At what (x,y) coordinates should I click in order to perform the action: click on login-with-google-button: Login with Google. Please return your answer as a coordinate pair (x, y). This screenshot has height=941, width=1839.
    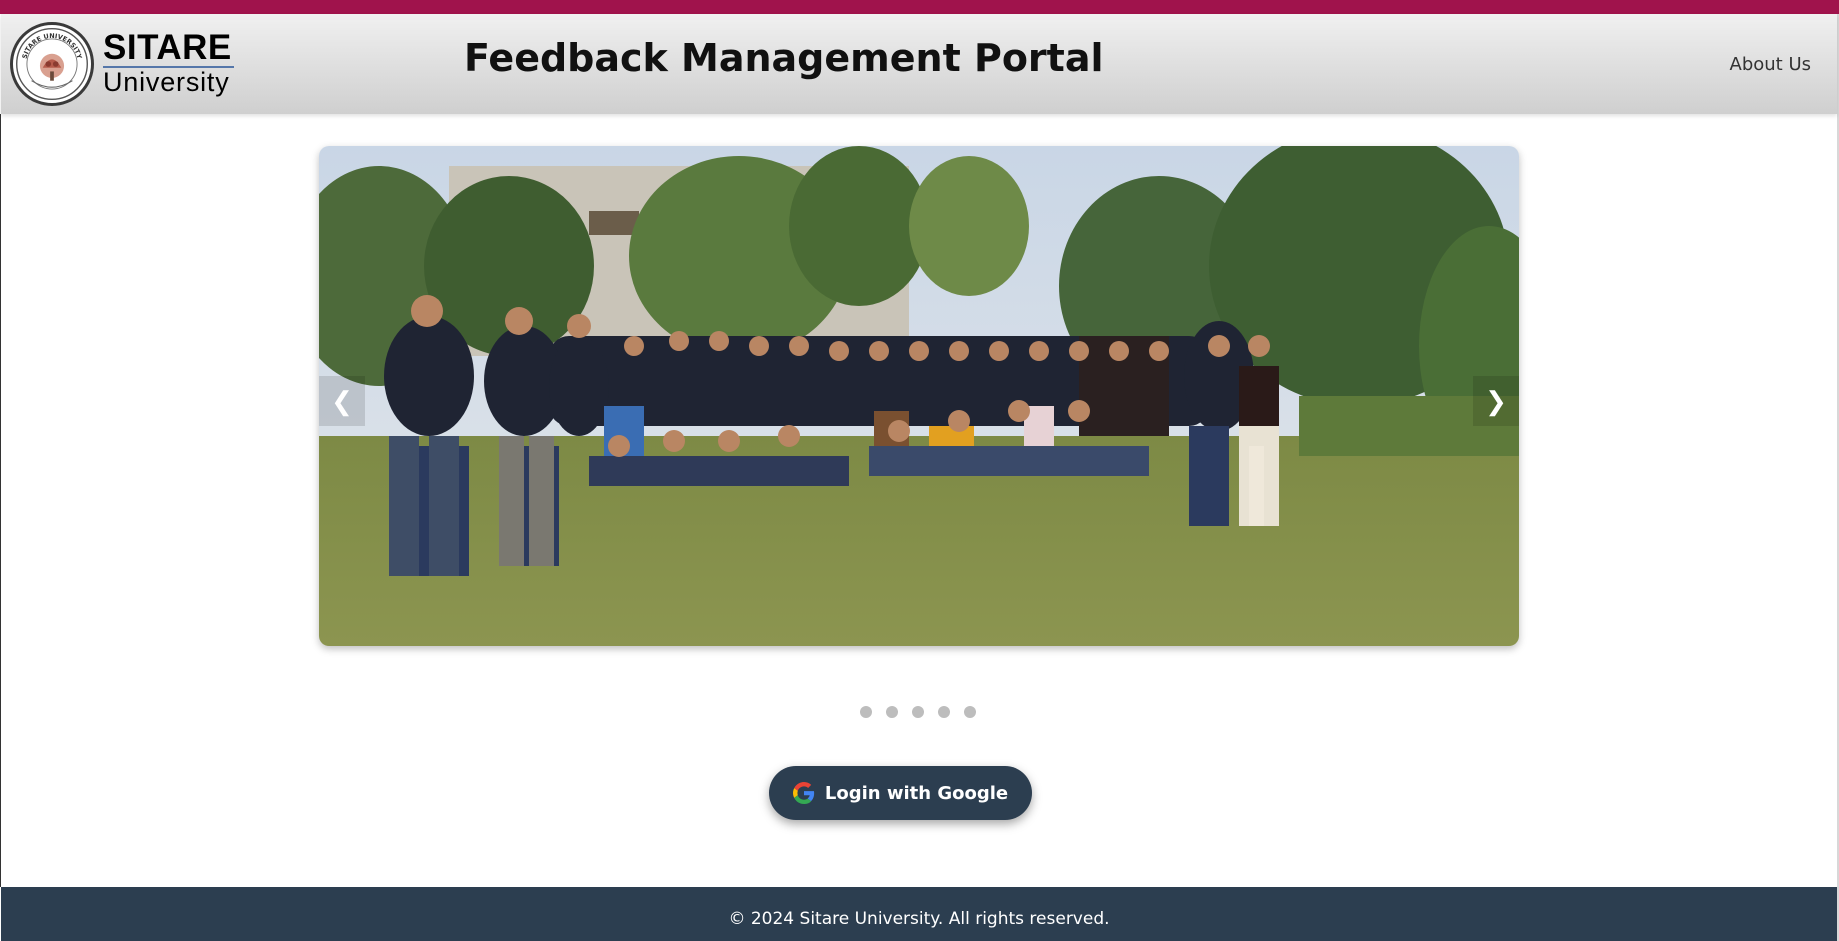
    Looking at the image, I should click on (900, 793).